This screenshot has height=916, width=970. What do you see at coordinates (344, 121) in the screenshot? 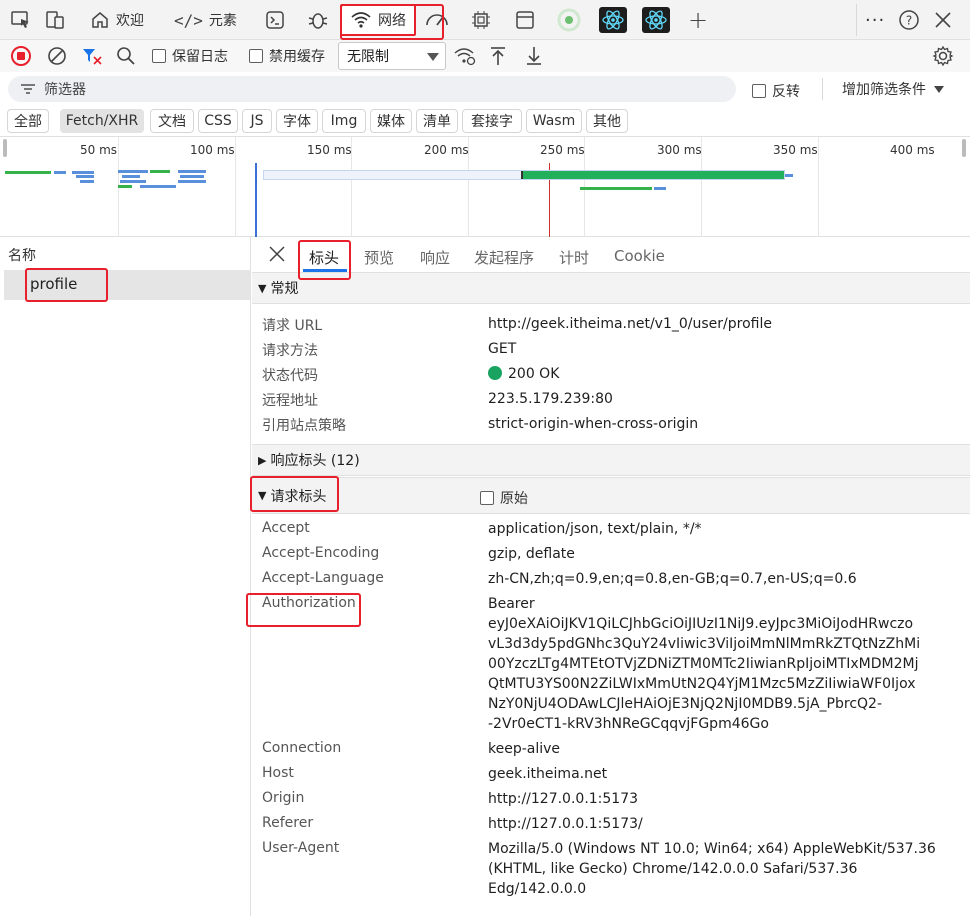
I see `chip-img: Img` at bounding box center [344, 121].